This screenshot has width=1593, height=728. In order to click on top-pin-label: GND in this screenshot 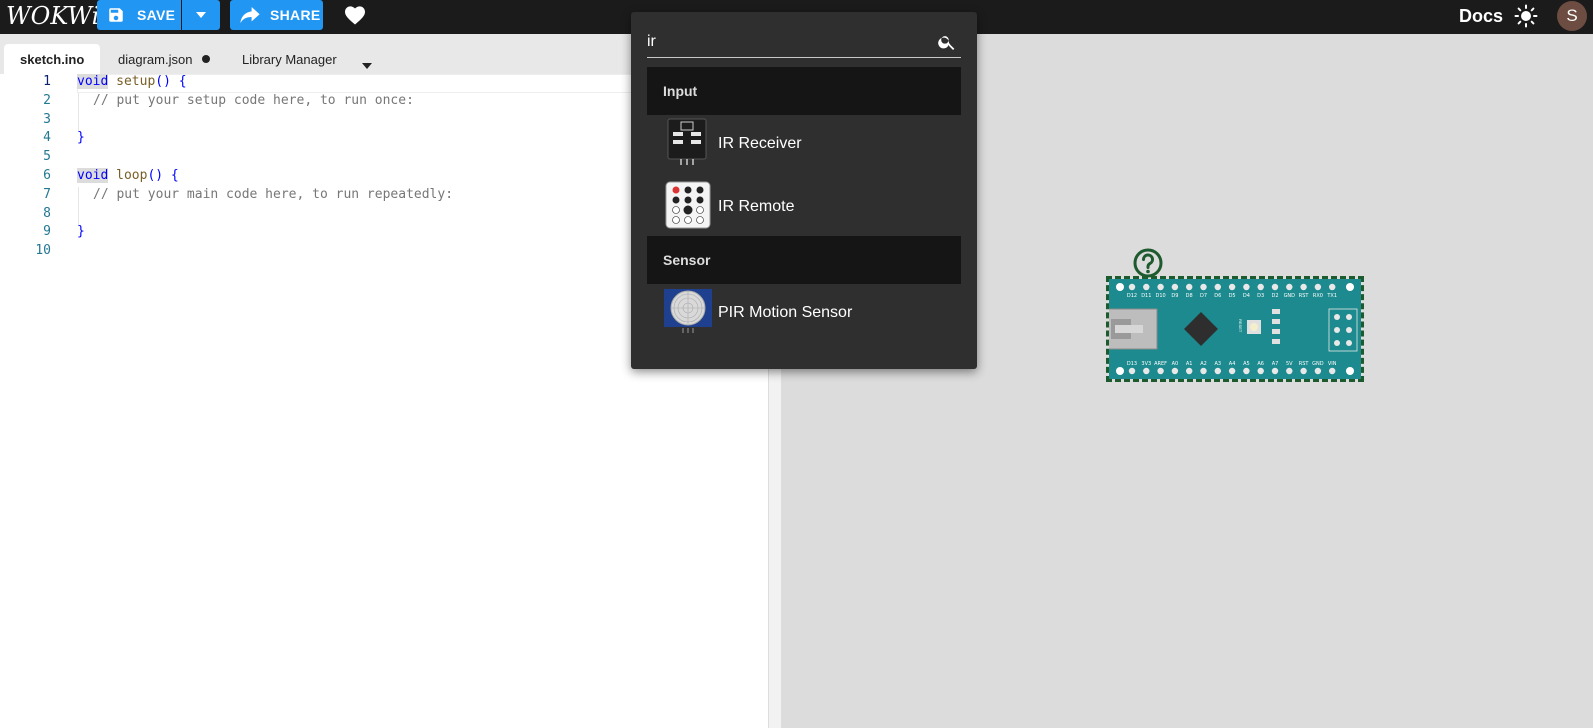, I will do `click(1290, 296)`.